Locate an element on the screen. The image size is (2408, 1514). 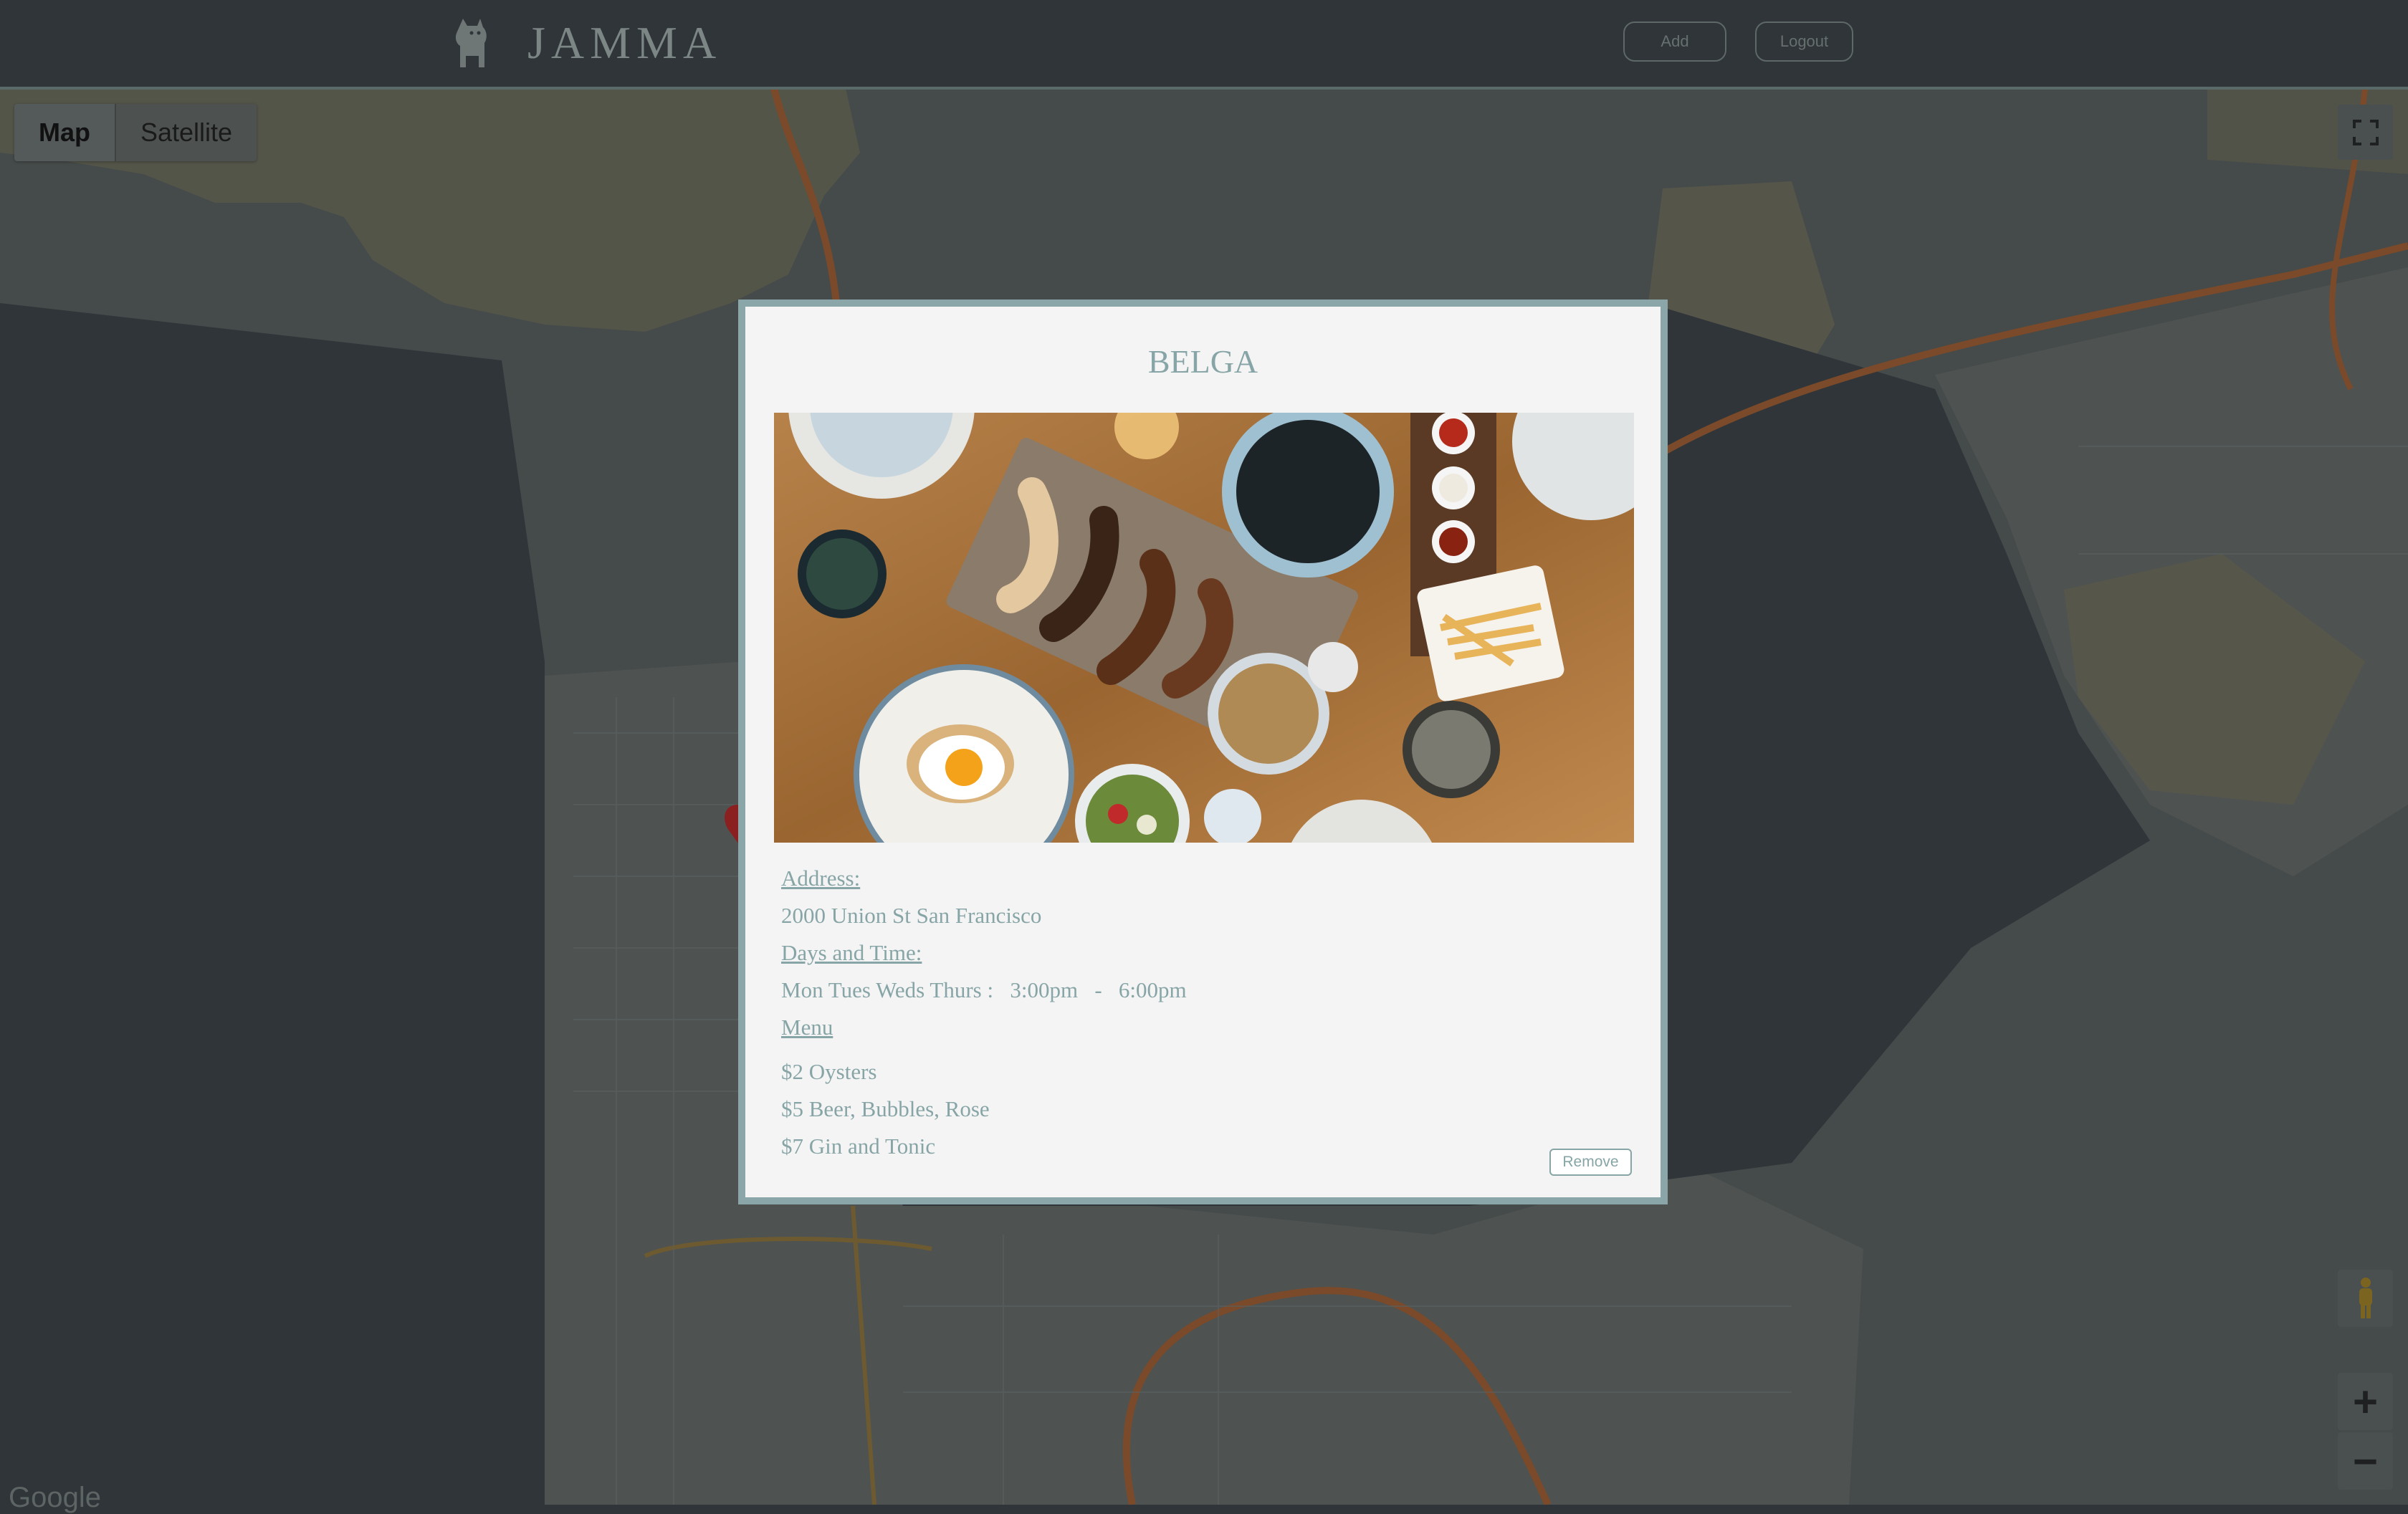
map-type-control: Map Satellite is located at coordinates (135, 132).